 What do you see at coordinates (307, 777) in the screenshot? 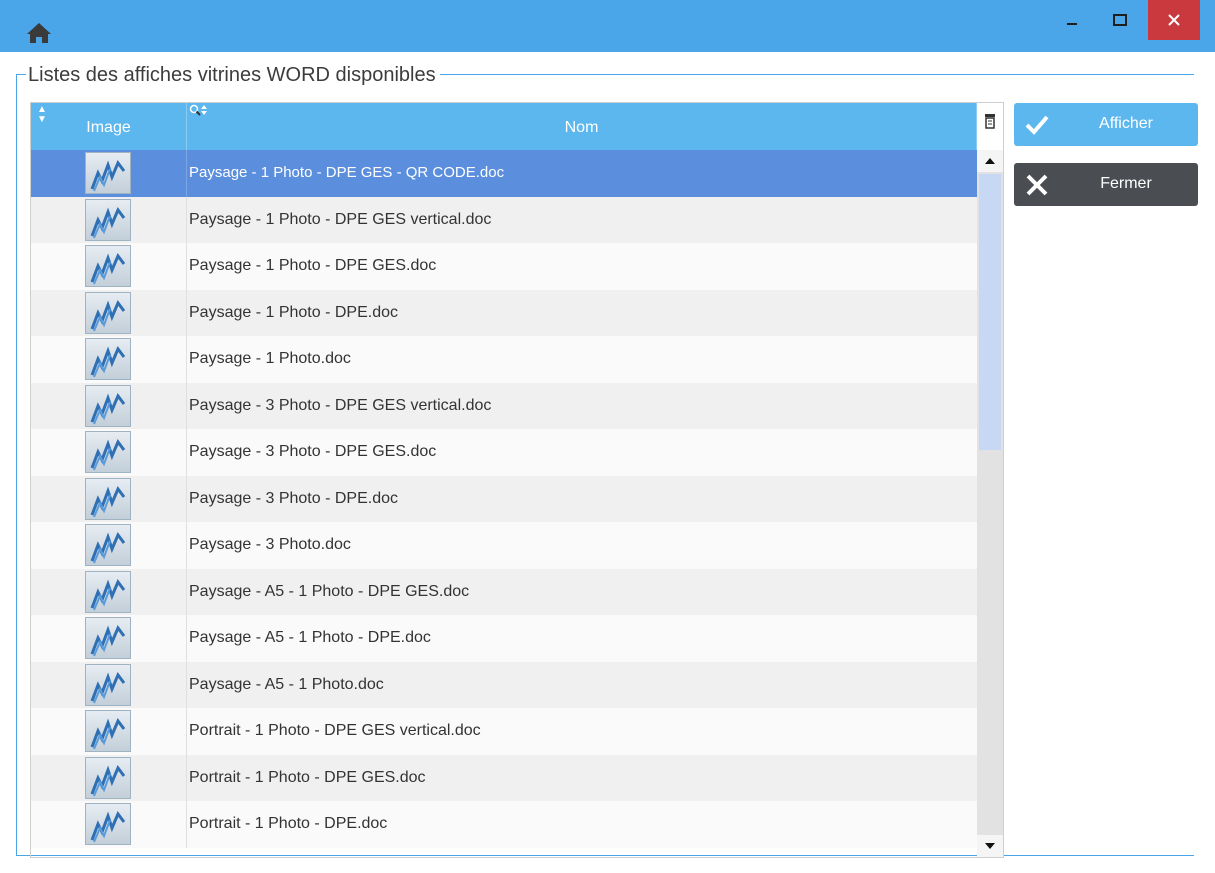
I see `file-name: Portrait - 1 Photo - DPE GES.doc` at bounding box center [307, 777].